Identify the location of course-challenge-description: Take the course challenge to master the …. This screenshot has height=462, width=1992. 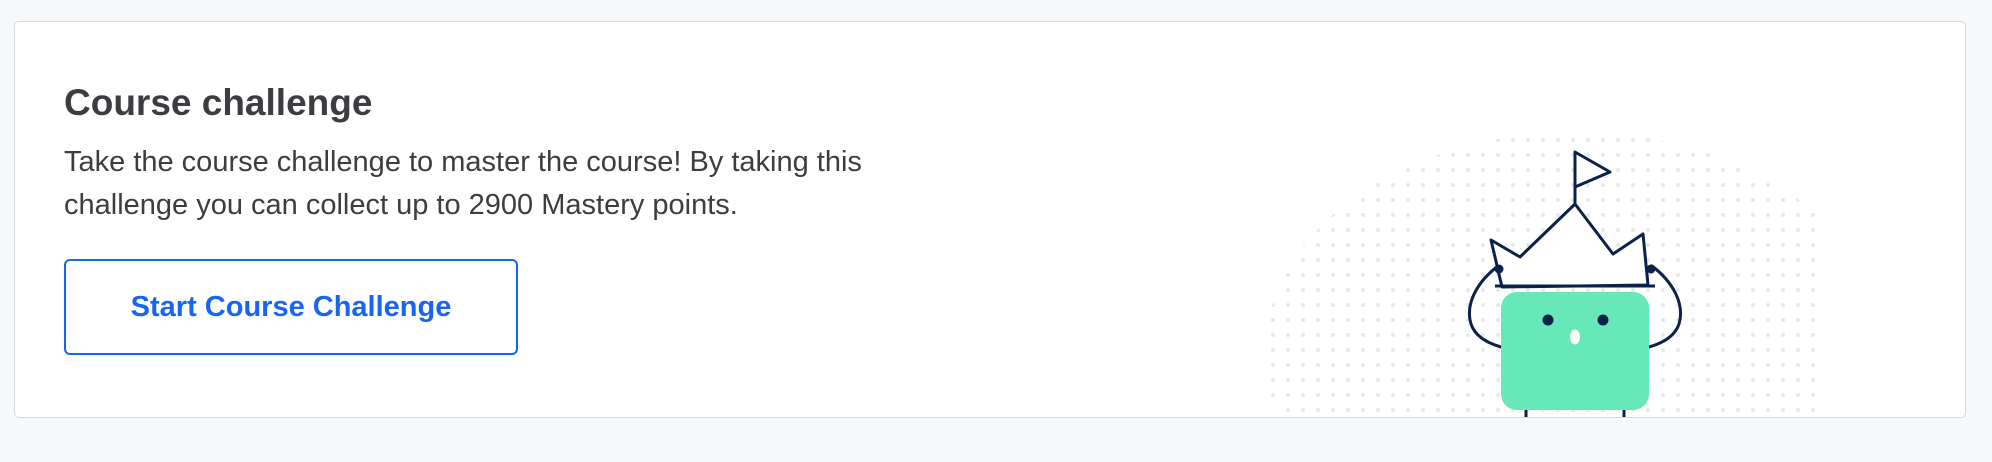
(463, 183).